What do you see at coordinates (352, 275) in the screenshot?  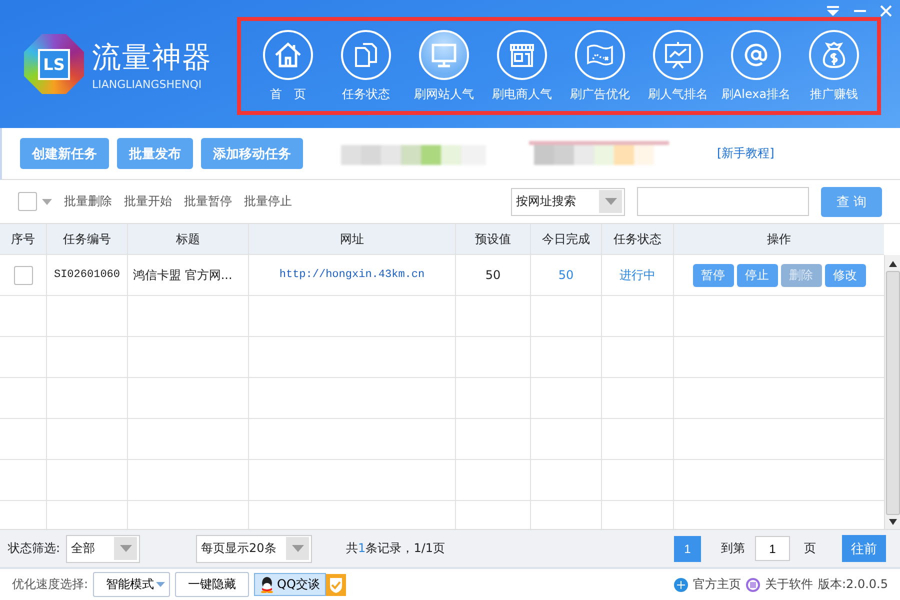 I see `url-link: http://hongxin.43km.cn` at bounding box center [352, 275].